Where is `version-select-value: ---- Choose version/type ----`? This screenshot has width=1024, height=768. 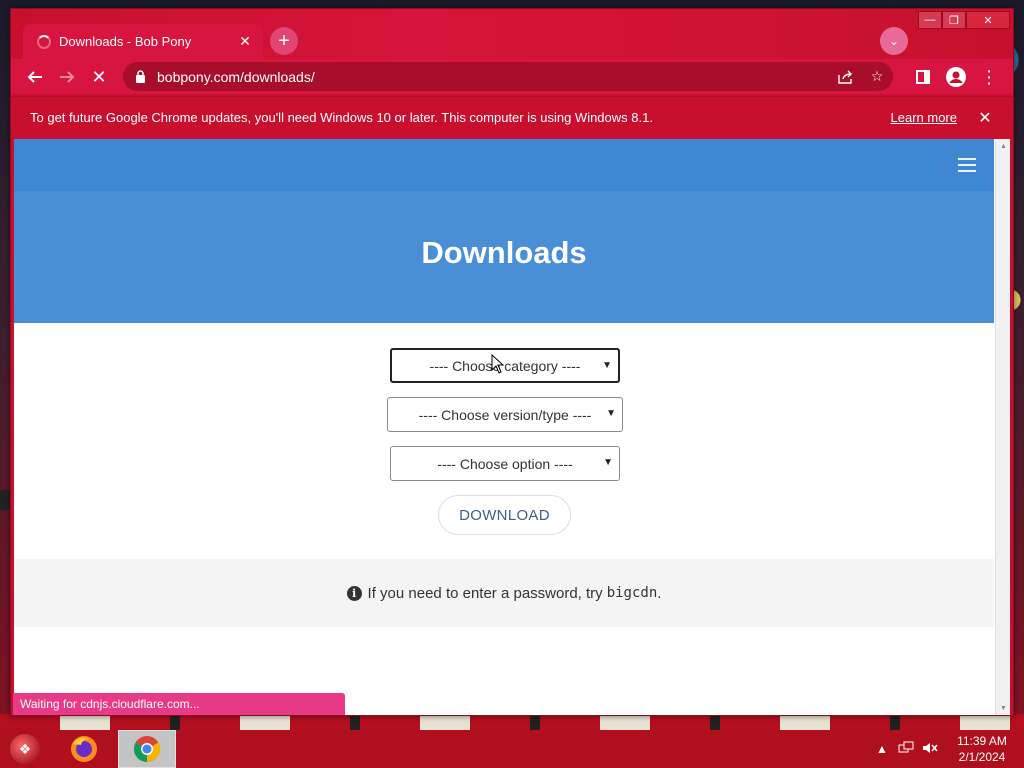
version-select-value: ---- Choose version/type ---- is located at coordinates (505, 414).